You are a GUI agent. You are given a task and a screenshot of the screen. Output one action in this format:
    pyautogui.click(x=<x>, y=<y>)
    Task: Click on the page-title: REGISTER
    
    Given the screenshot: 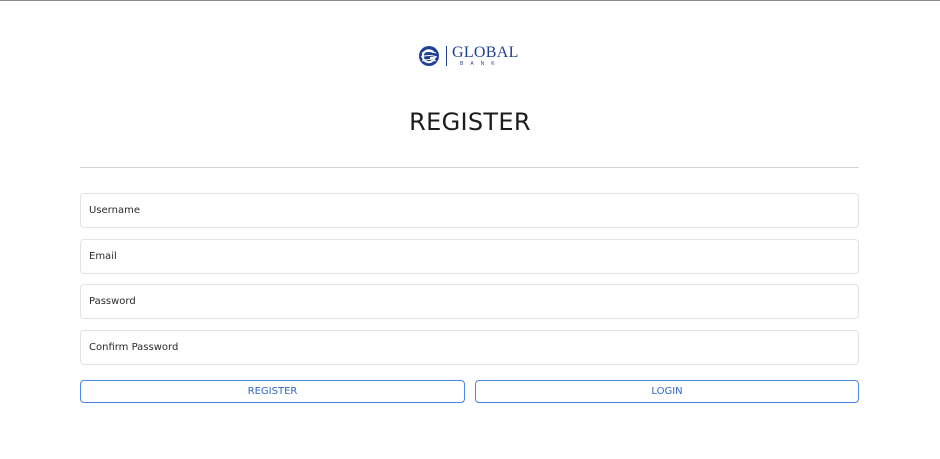 What is the action you would take?
    pyautogui.click(x=470, y=122)
    